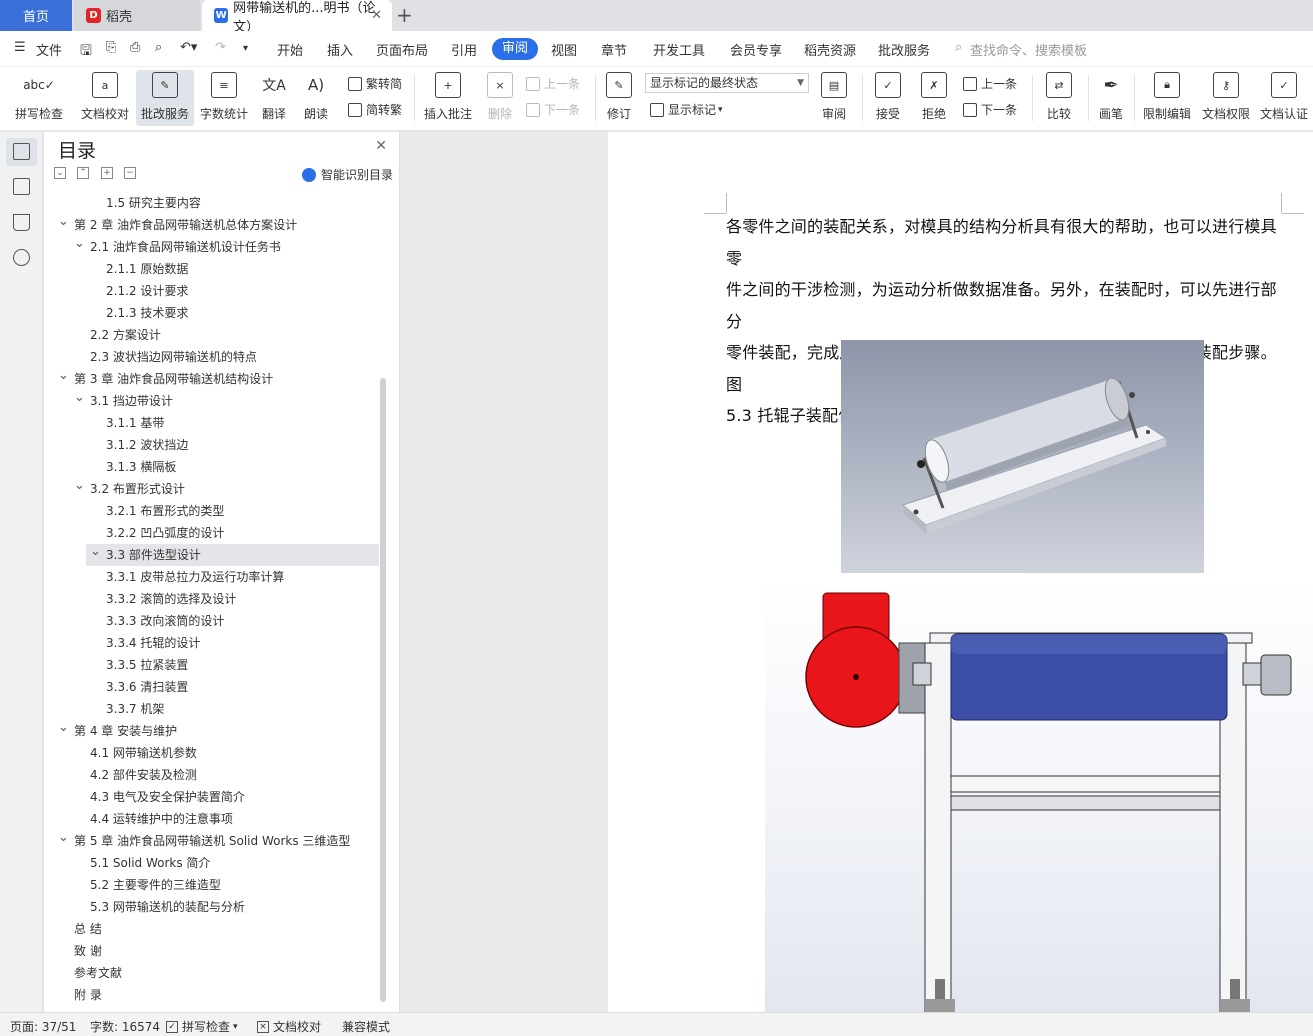  I want to click on toc-item: 参考文献, so click(211, 973).